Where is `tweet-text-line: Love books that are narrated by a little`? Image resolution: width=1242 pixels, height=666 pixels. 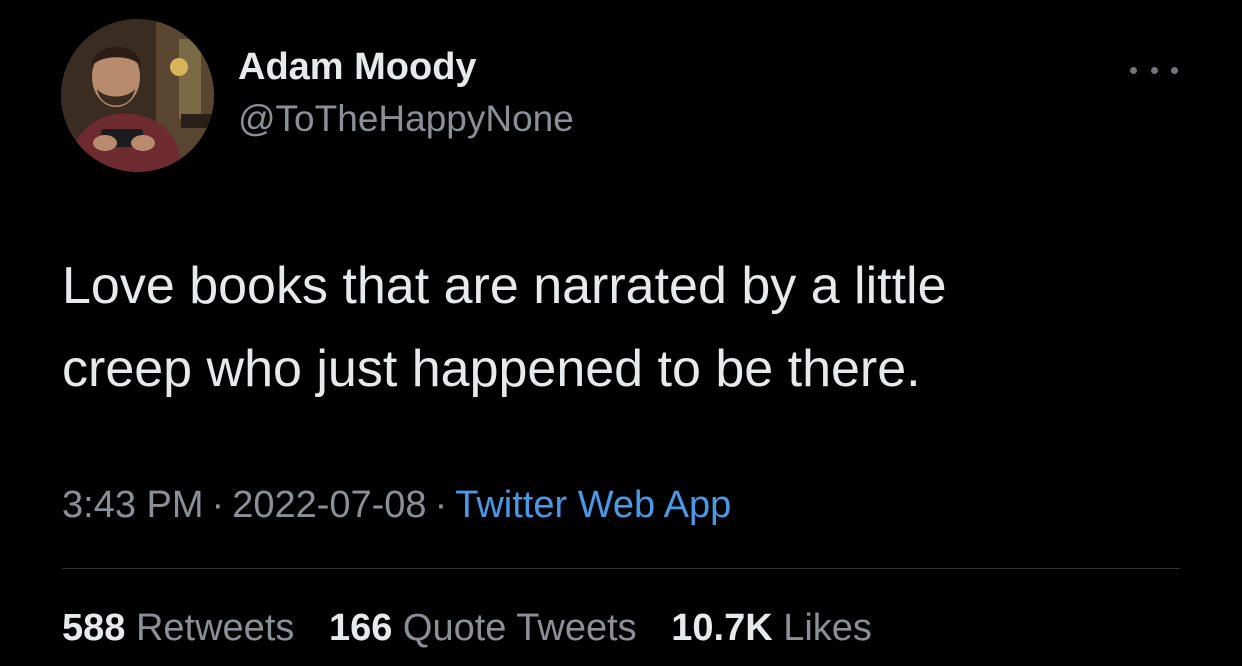
tweet-text-line: Love books that are narrated by a little is located at coordinates (504, 286).